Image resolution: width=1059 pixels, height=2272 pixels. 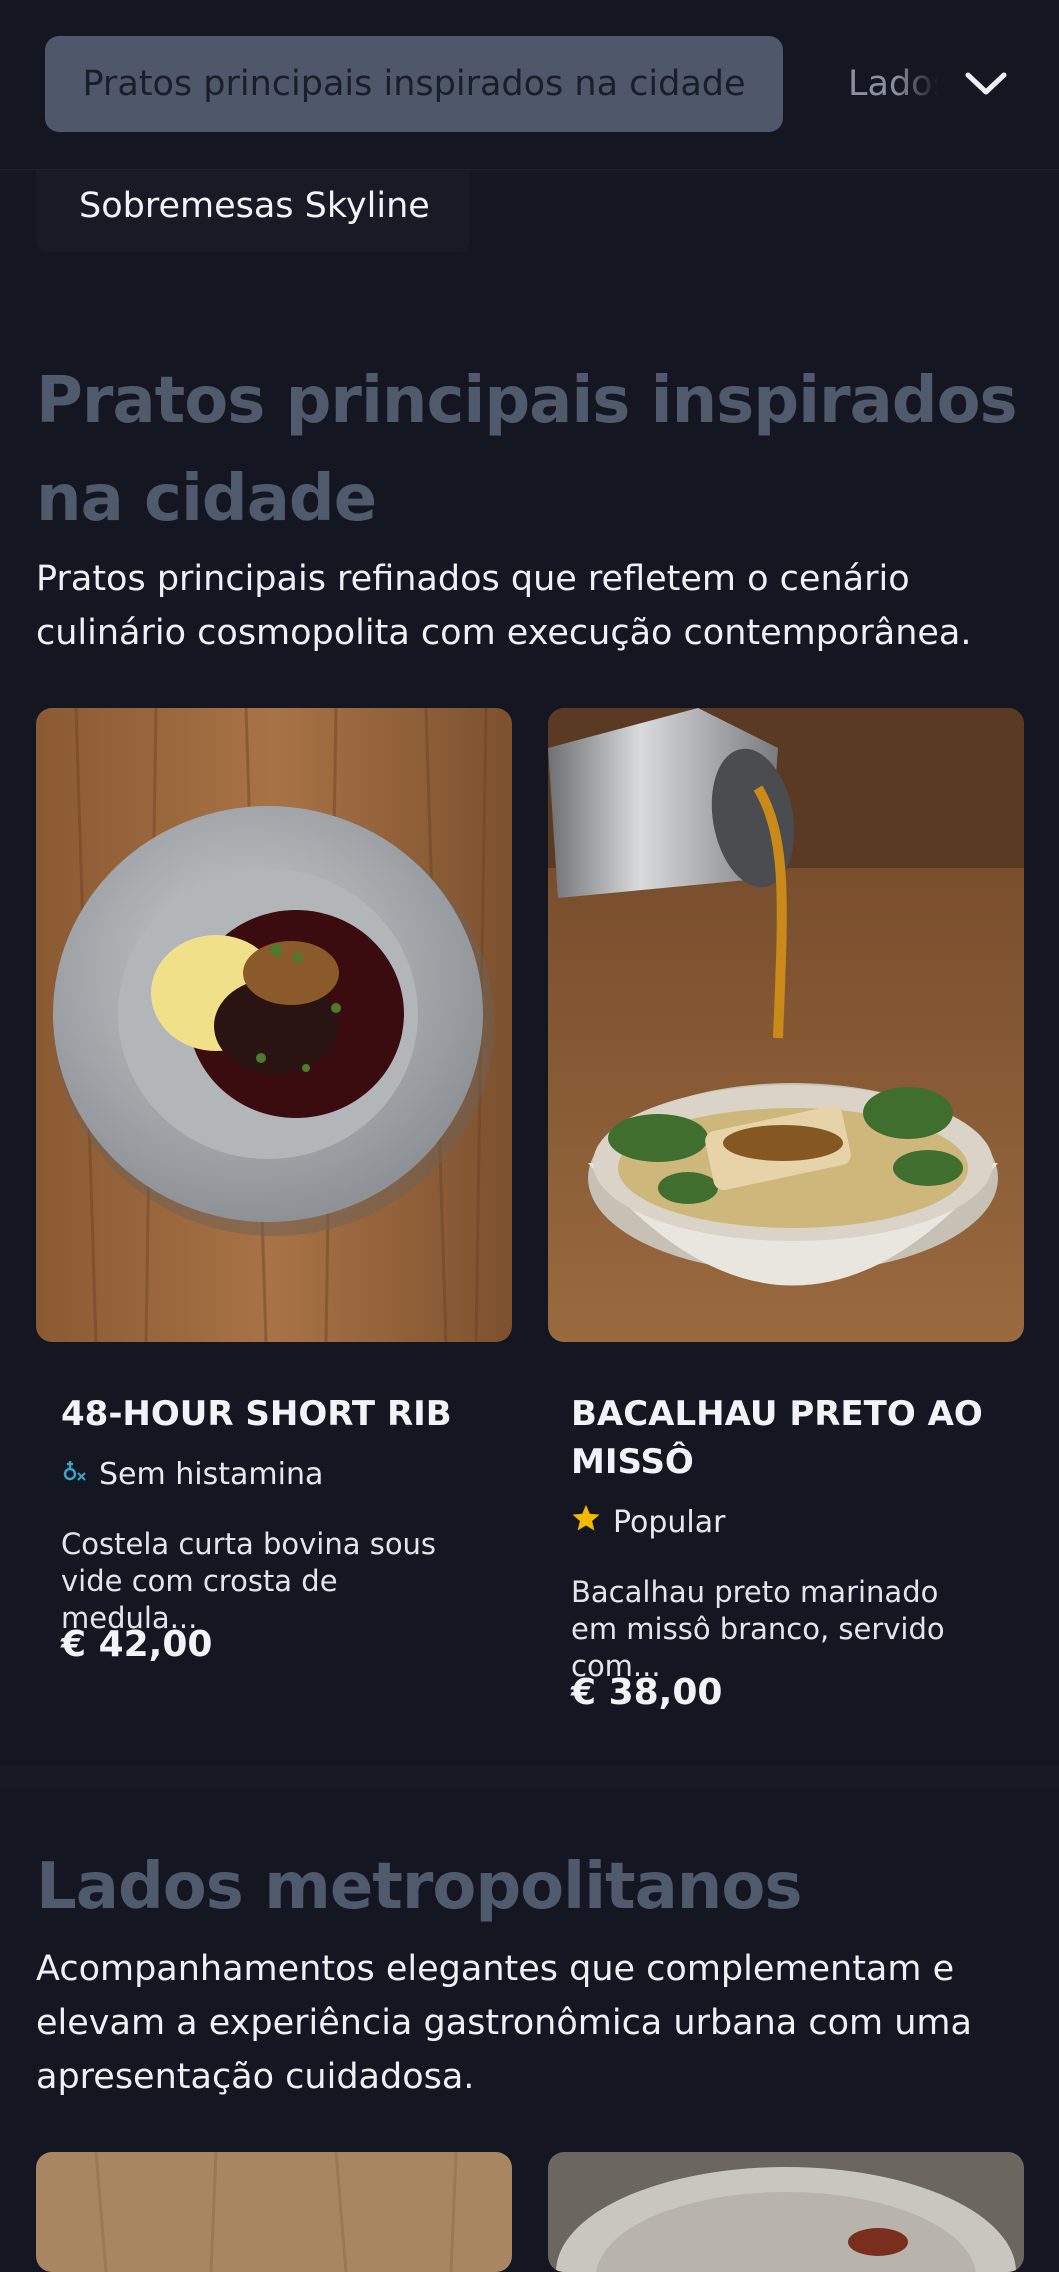 What do you see at coordinates (647, 1692) in the screenshot?
I see `dish-price: € 38,00` at bounding box center [647, 1692].